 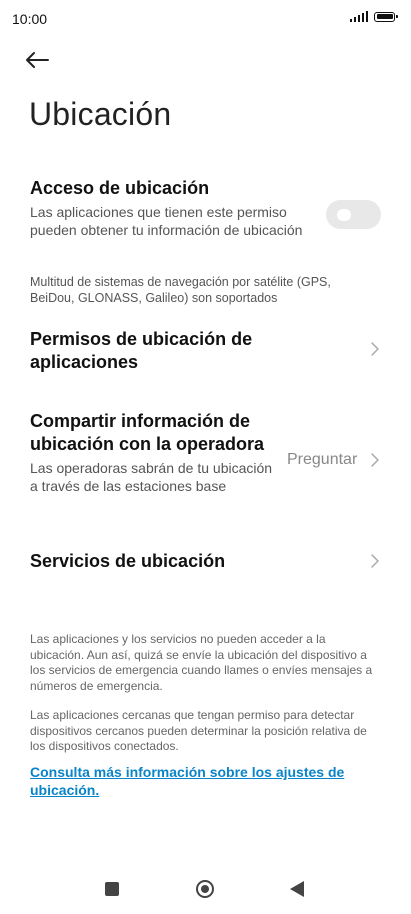 I want to click on location-access-toggle, so click(x=353, y=214).